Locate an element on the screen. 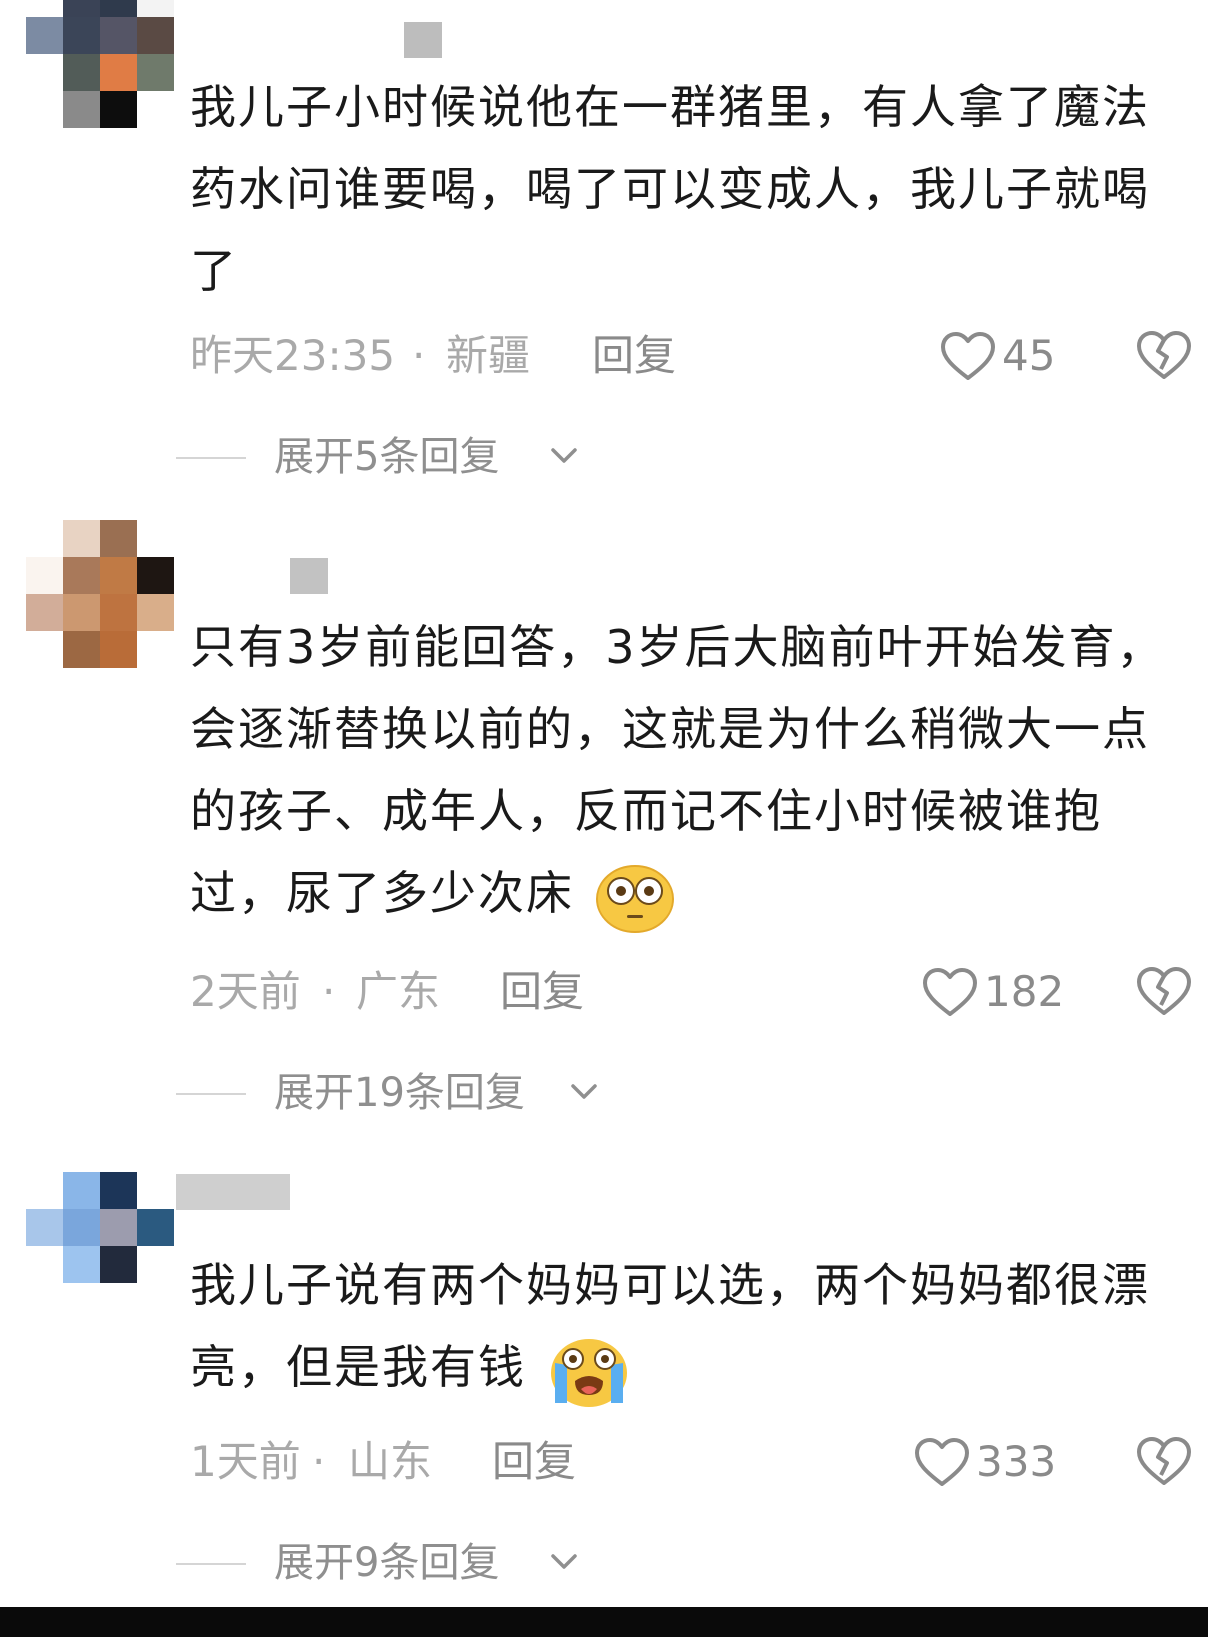 This screenshot has height=1637, width=1208. comment-text: 我儿子说有两个妈妈可以选，两个妈妈都很漂亮，但是我有钱 is located at coordinates (680, 1326).